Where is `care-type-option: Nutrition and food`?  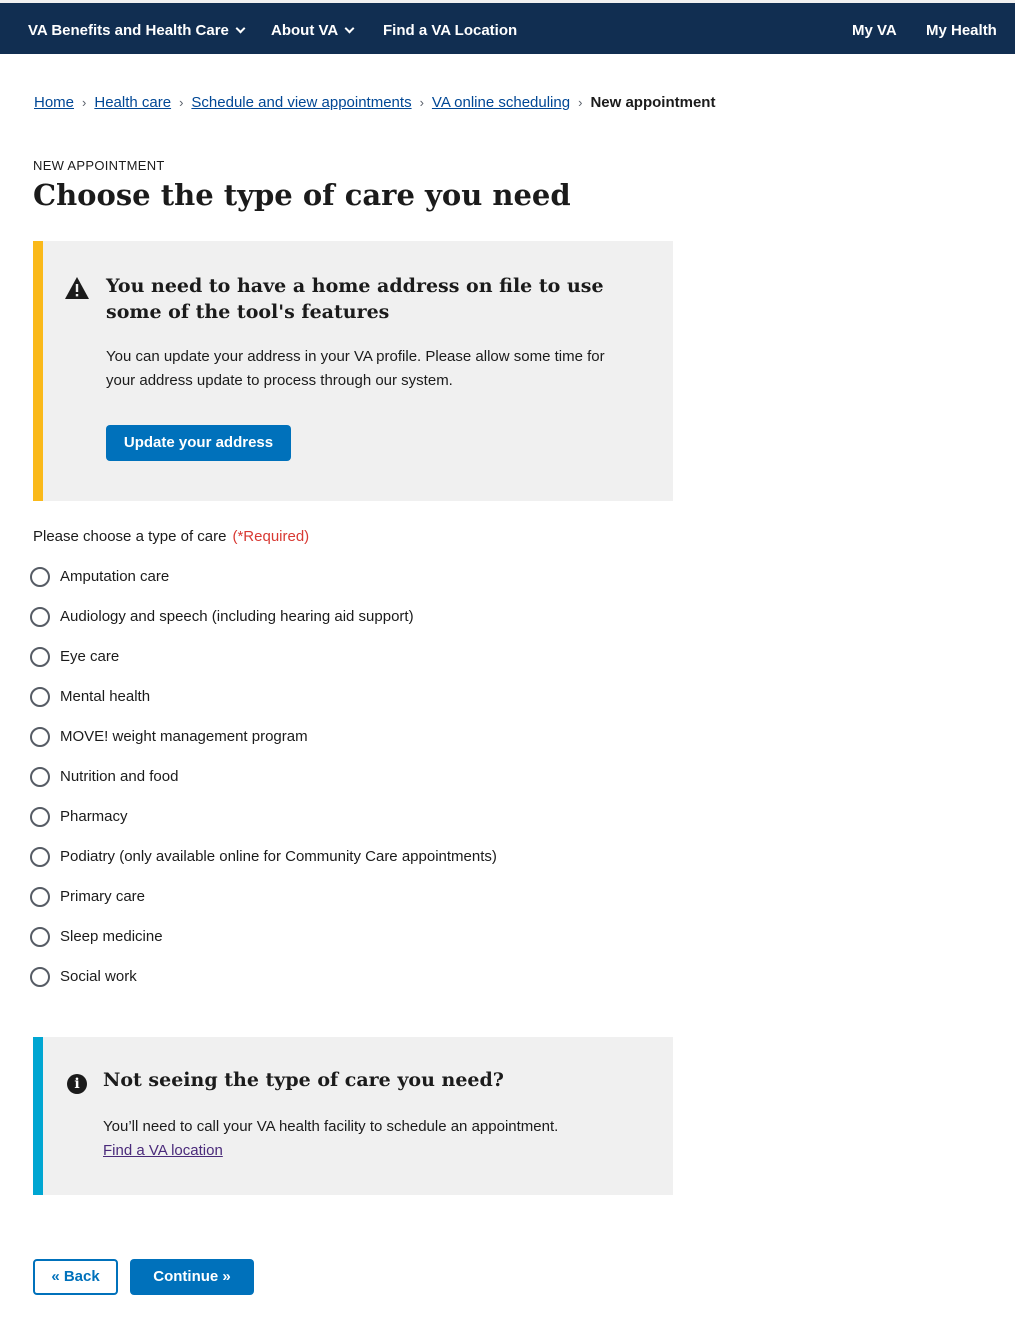 care-type-option: Nutrition and food is located at coordinates (263, 786).